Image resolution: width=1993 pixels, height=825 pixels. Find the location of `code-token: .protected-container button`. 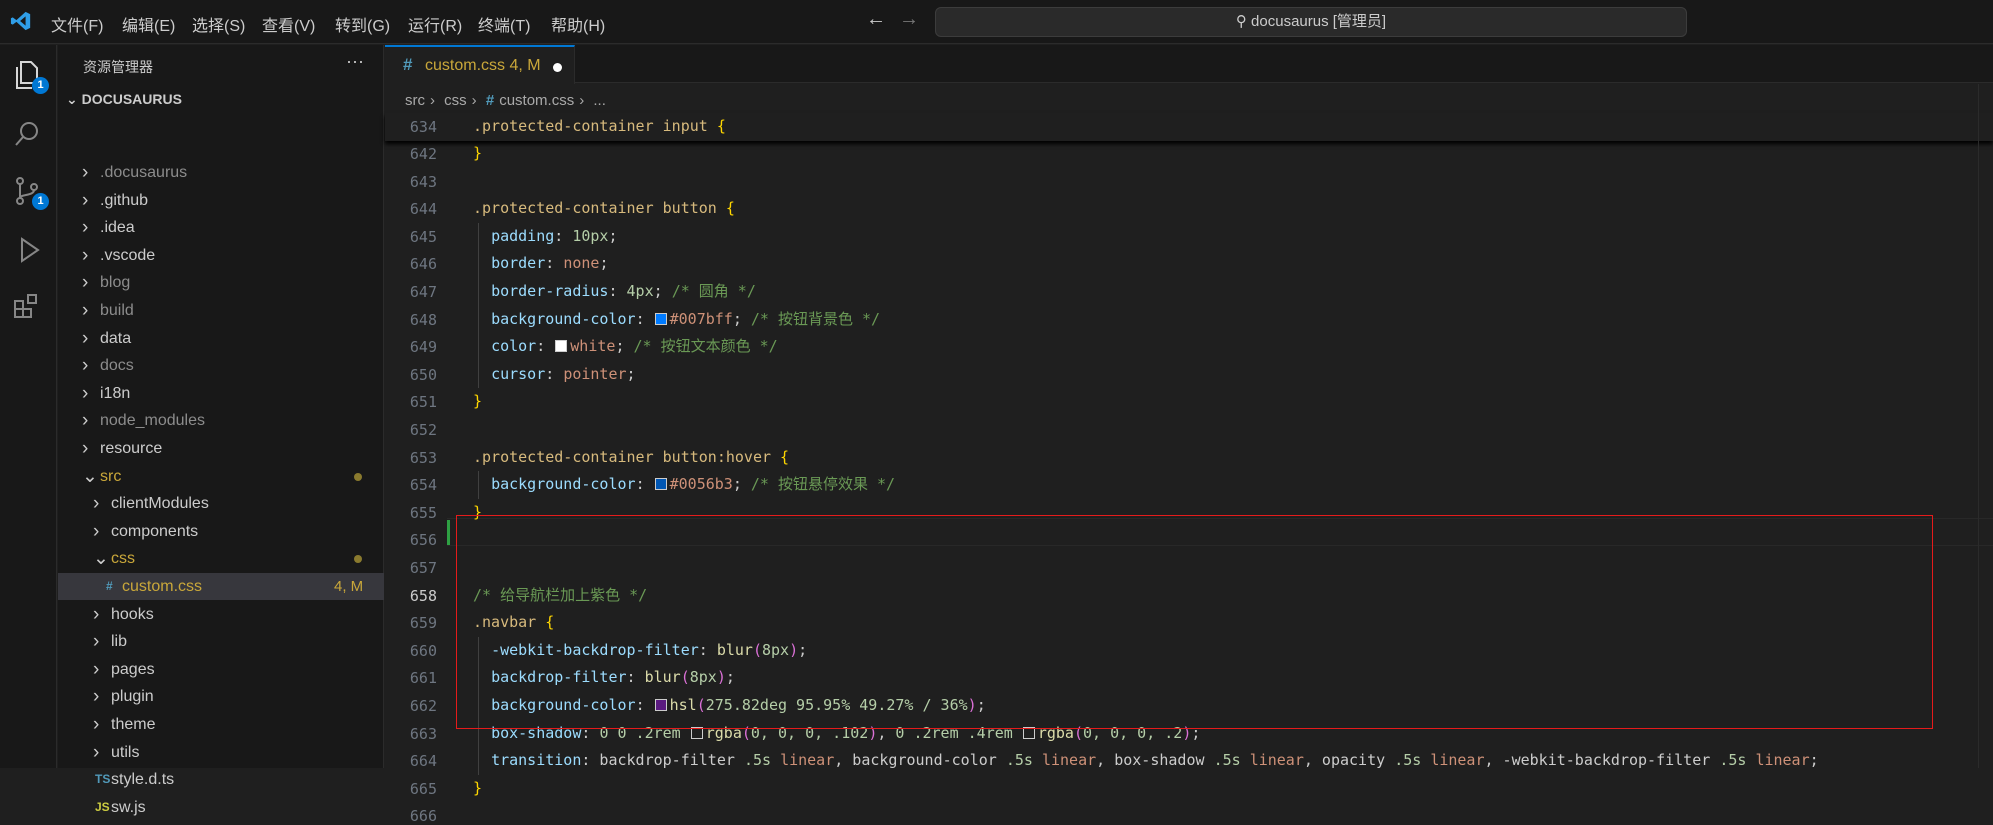

code-token: .protected-container button is located at coordinates (599, 208).